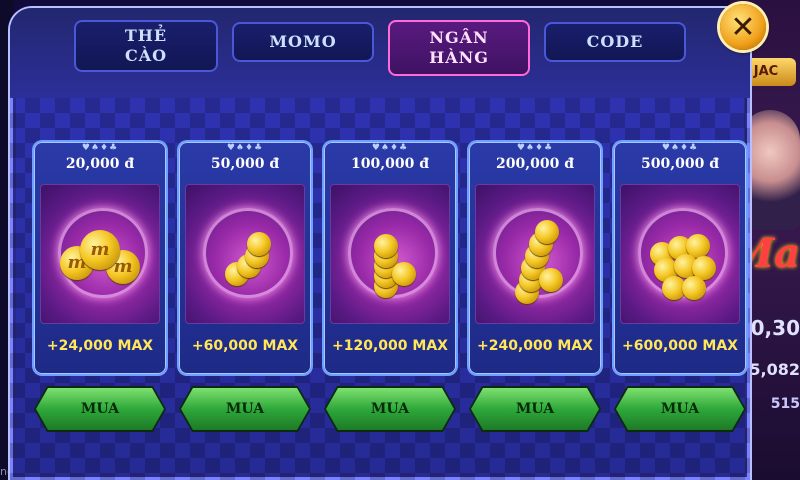  What do you see at coordinates (100, 164) in the screenshot?
I see `package-price: 20,000 đ` at bounding box center [100, 164].